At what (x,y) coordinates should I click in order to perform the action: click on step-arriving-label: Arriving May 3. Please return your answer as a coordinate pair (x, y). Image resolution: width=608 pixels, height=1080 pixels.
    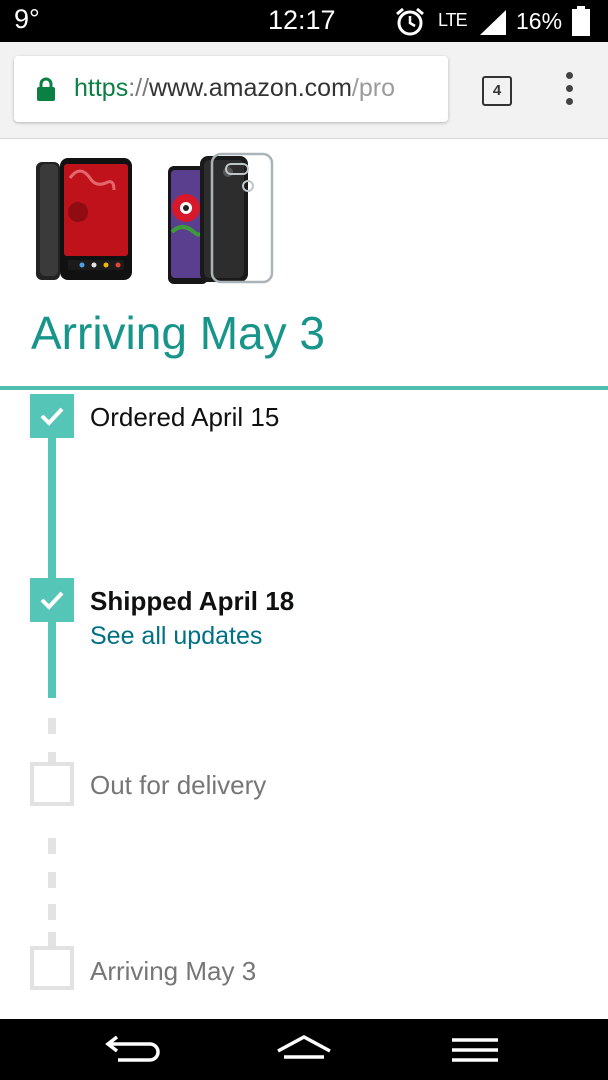
    Looking at the image, I should click on (173, 971).